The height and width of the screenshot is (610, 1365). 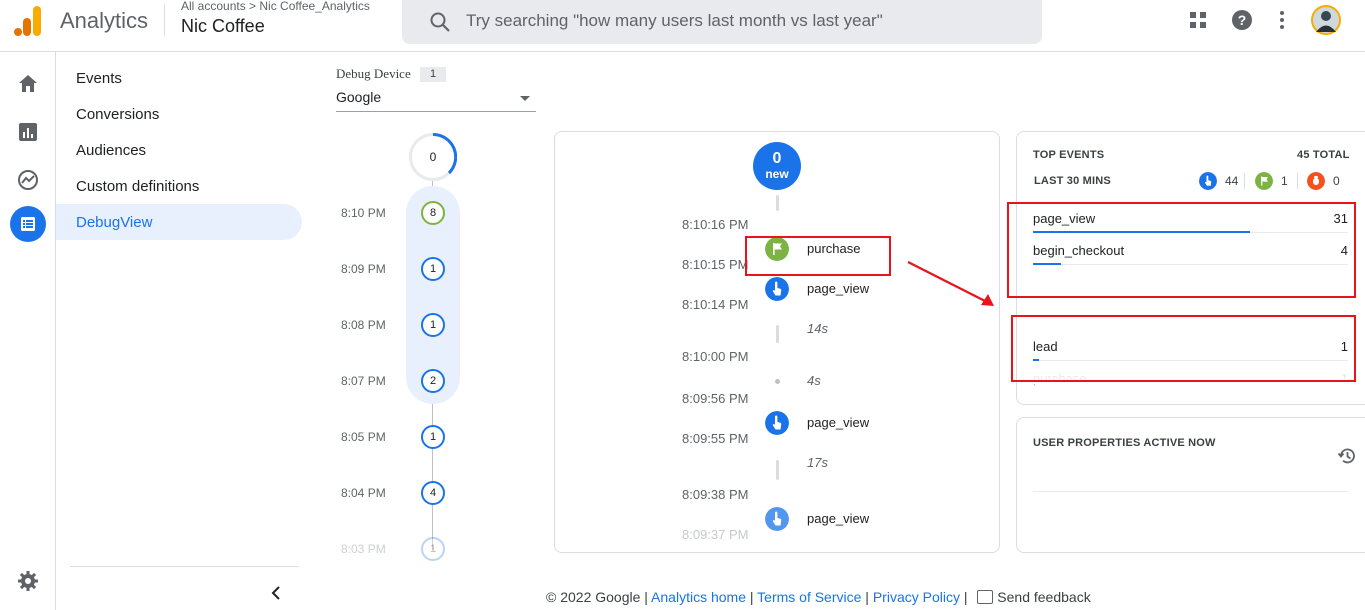 What do you see at coordinates (363, 549) in the screenshot?
I see `minute-time: 8:03 PM` at bounding box center [363, 549].